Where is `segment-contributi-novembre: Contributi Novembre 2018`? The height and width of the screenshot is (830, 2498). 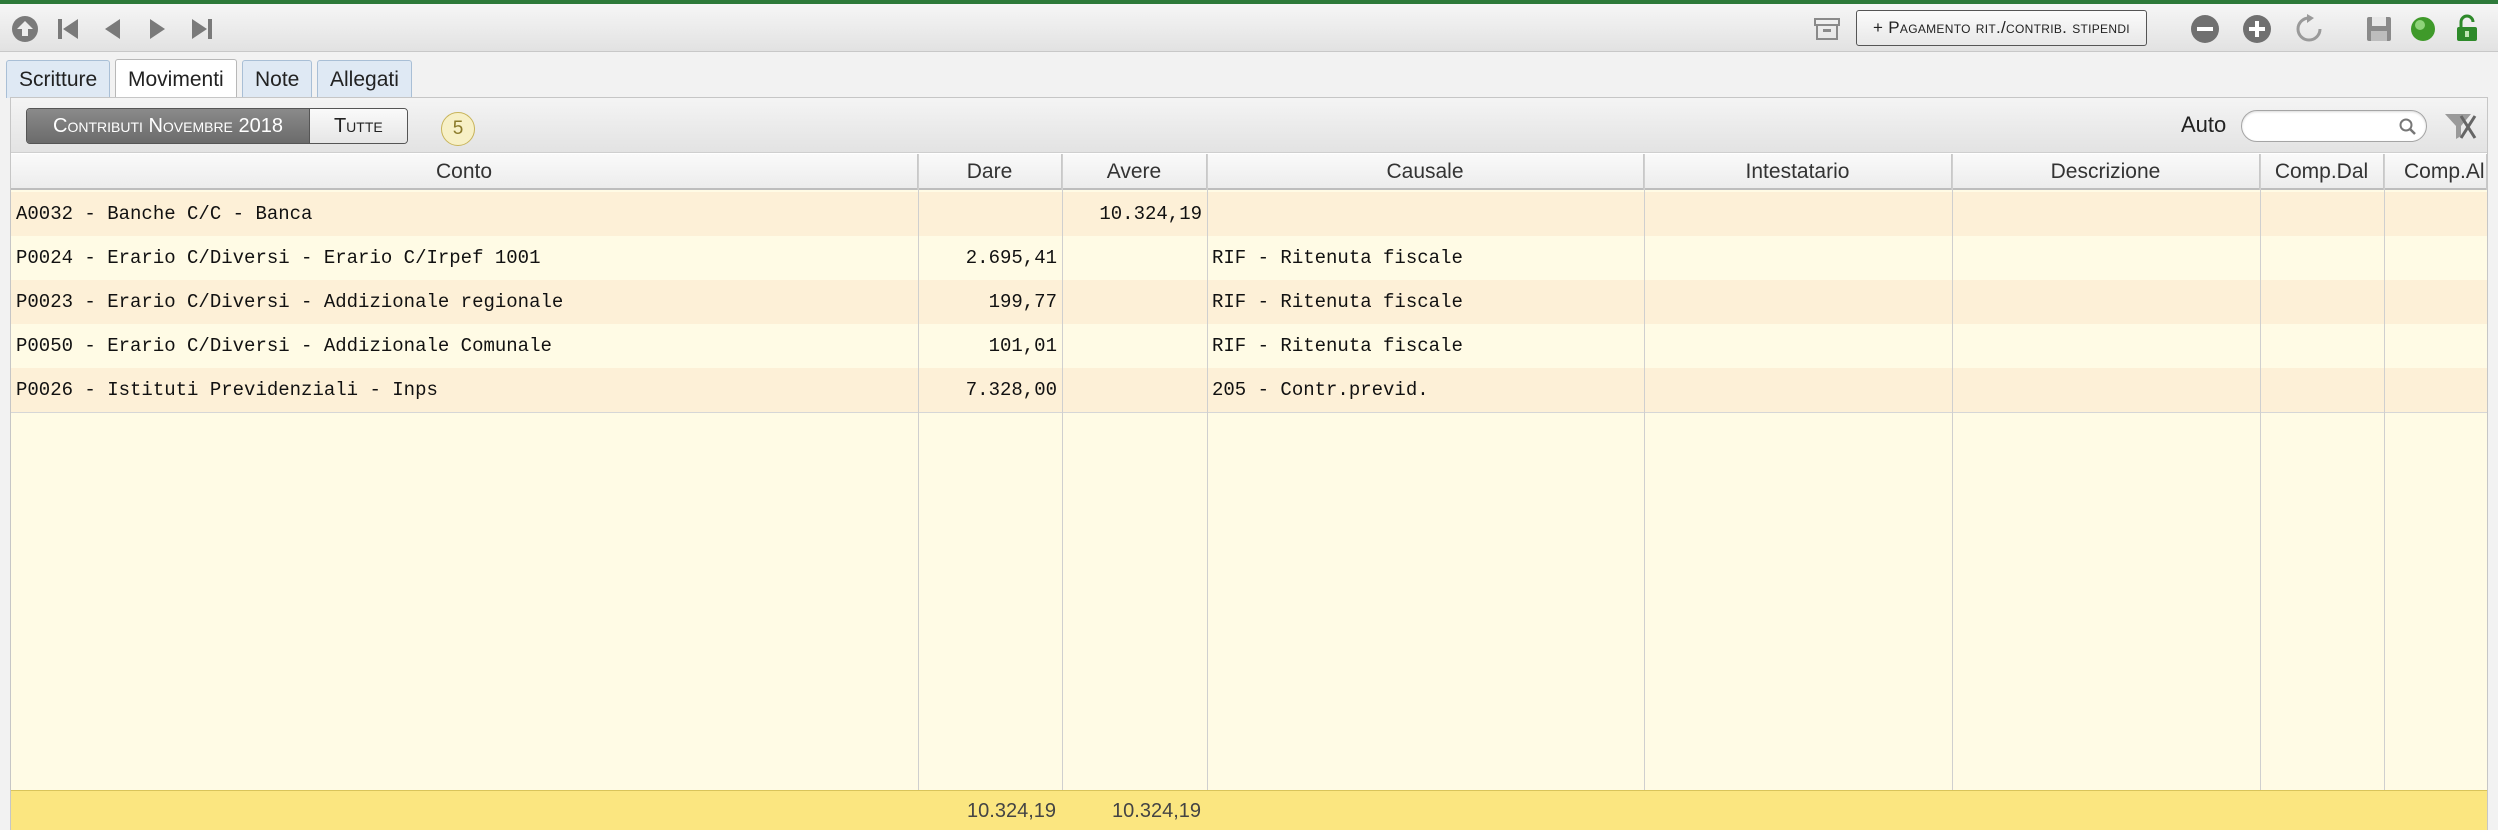
segment-contributi-novembre: Contributi Novembre 2018 is located at coordinates (168, 126).